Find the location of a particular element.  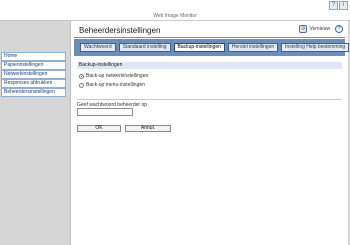

tab-backup-settings: Backup-instellingen is located at coordinates (199, 47).